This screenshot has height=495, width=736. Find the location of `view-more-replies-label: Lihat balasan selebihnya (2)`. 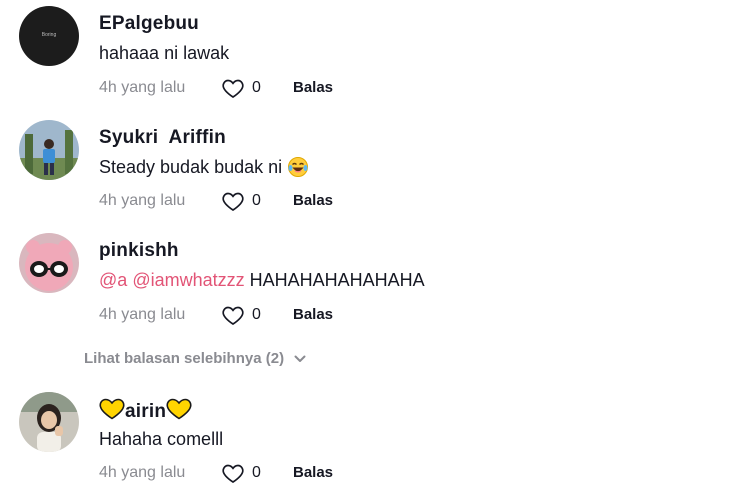

view-more-replies-label: Lihat balasan selebihnya (2) is located at coordinates (184, 358).